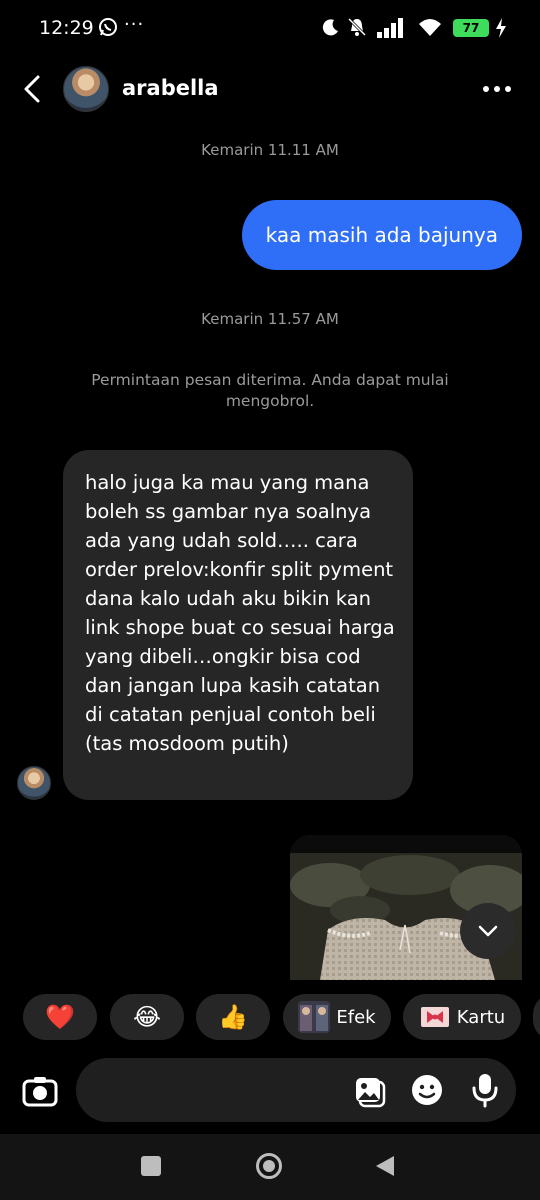  What do you see at coordinates (32, 89) in the screenshot?
I see `back-icon` at bounding box center [32, 89].